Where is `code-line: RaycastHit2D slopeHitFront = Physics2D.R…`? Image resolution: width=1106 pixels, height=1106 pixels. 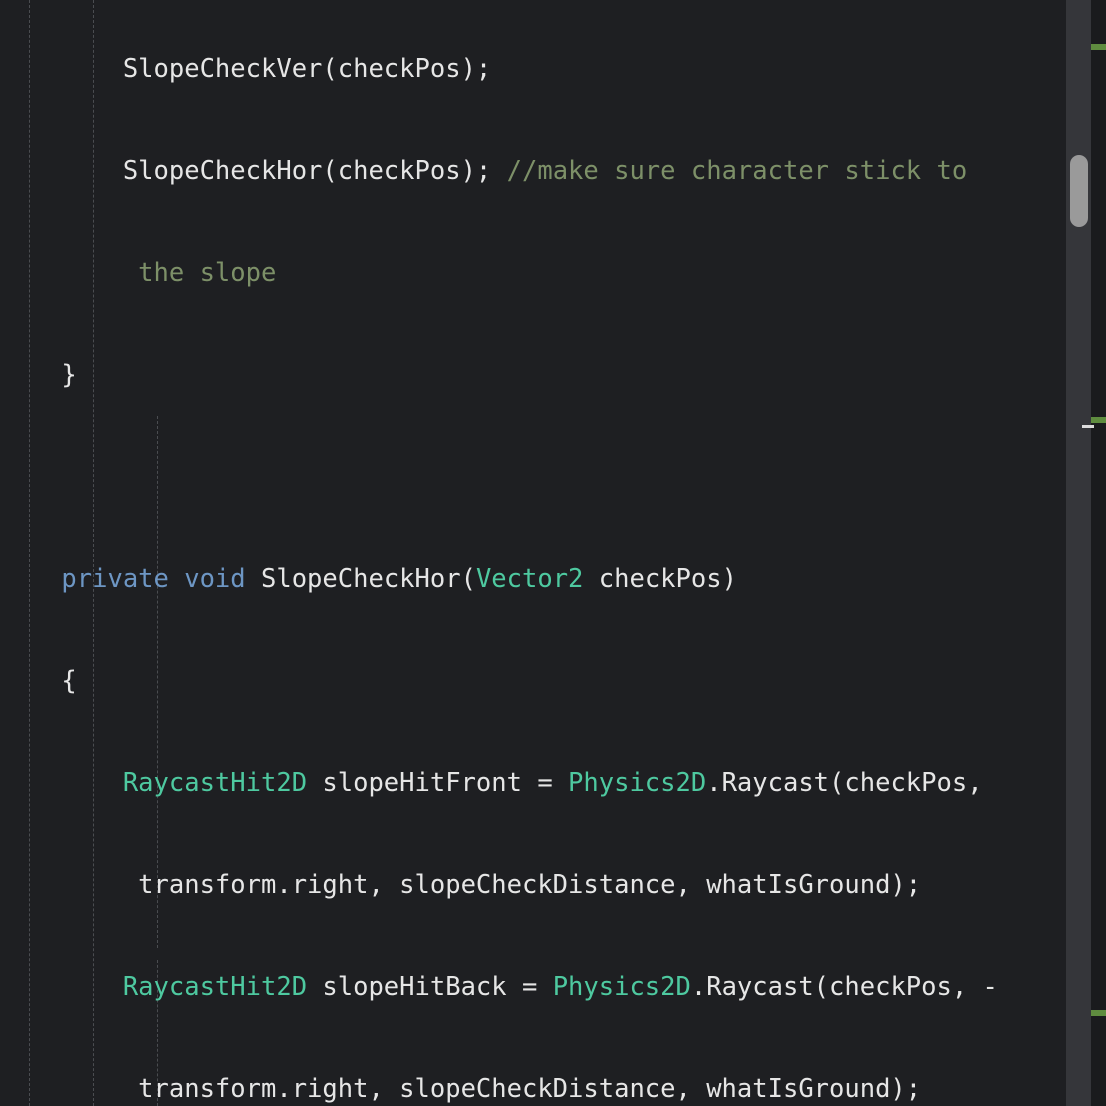
code-line: RaycastHit2D slopeHitFront = Physics2D.R… is located at coordinates (491, 783).